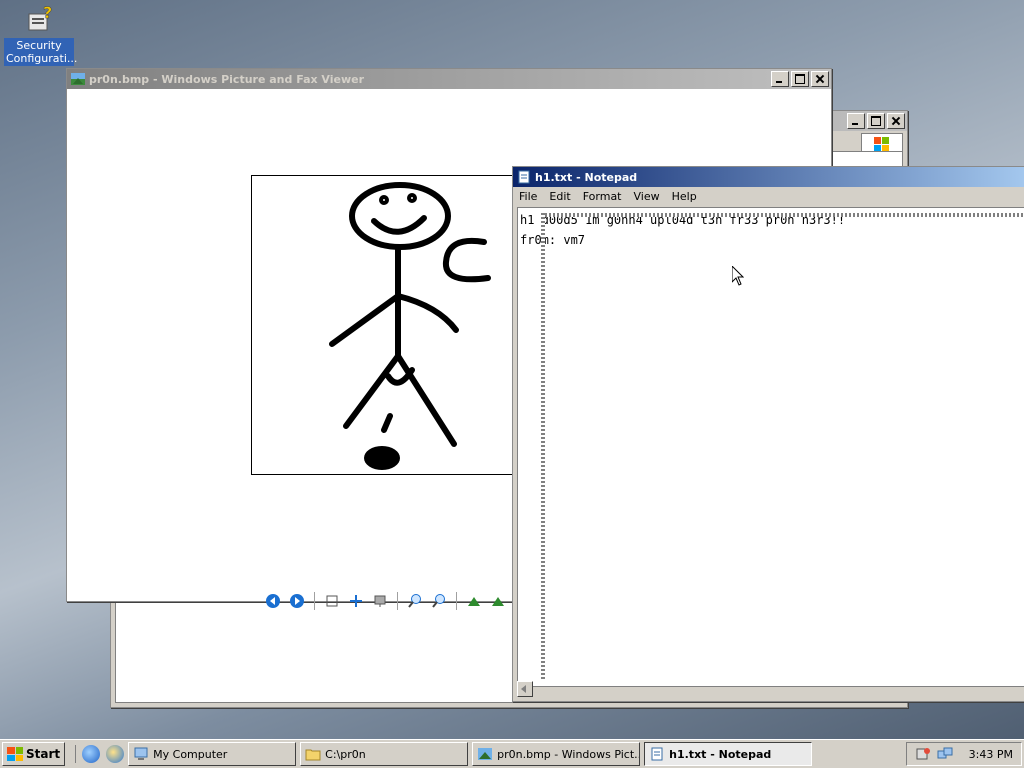 This screenshot has width=1024, height=768. I want to click on internet-explorer-icon, so click(91, 754).